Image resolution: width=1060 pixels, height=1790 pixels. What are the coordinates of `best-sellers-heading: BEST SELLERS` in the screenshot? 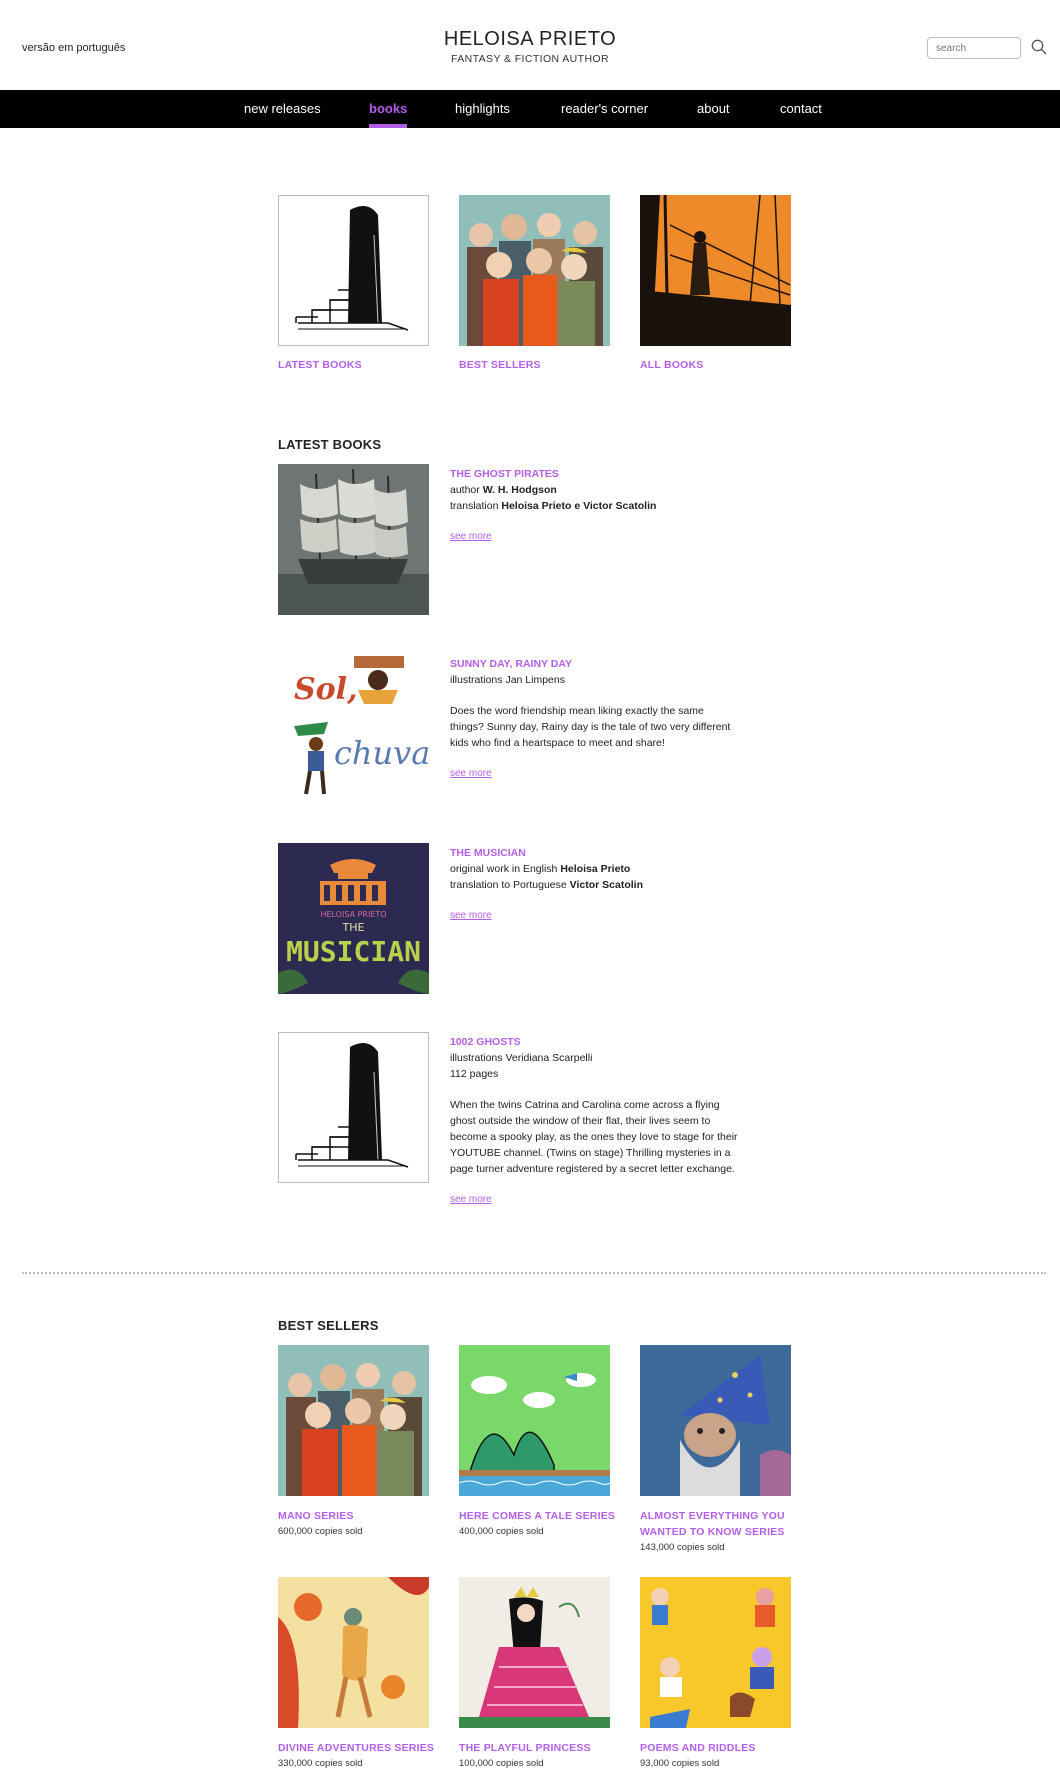 It's located at (328, 1325).